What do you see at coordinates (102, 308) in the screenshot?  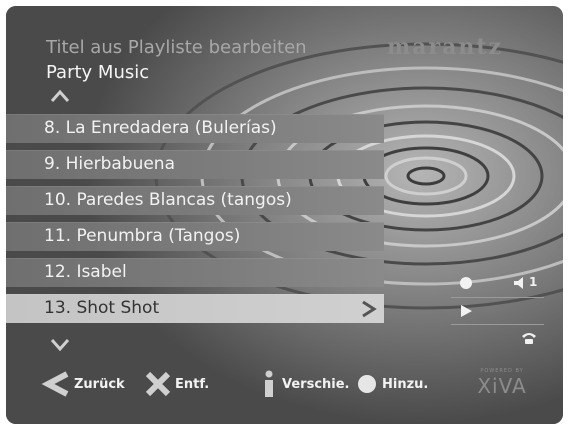 I see `track-label: 13. Shot Shot` at bounding box center [102, 308].